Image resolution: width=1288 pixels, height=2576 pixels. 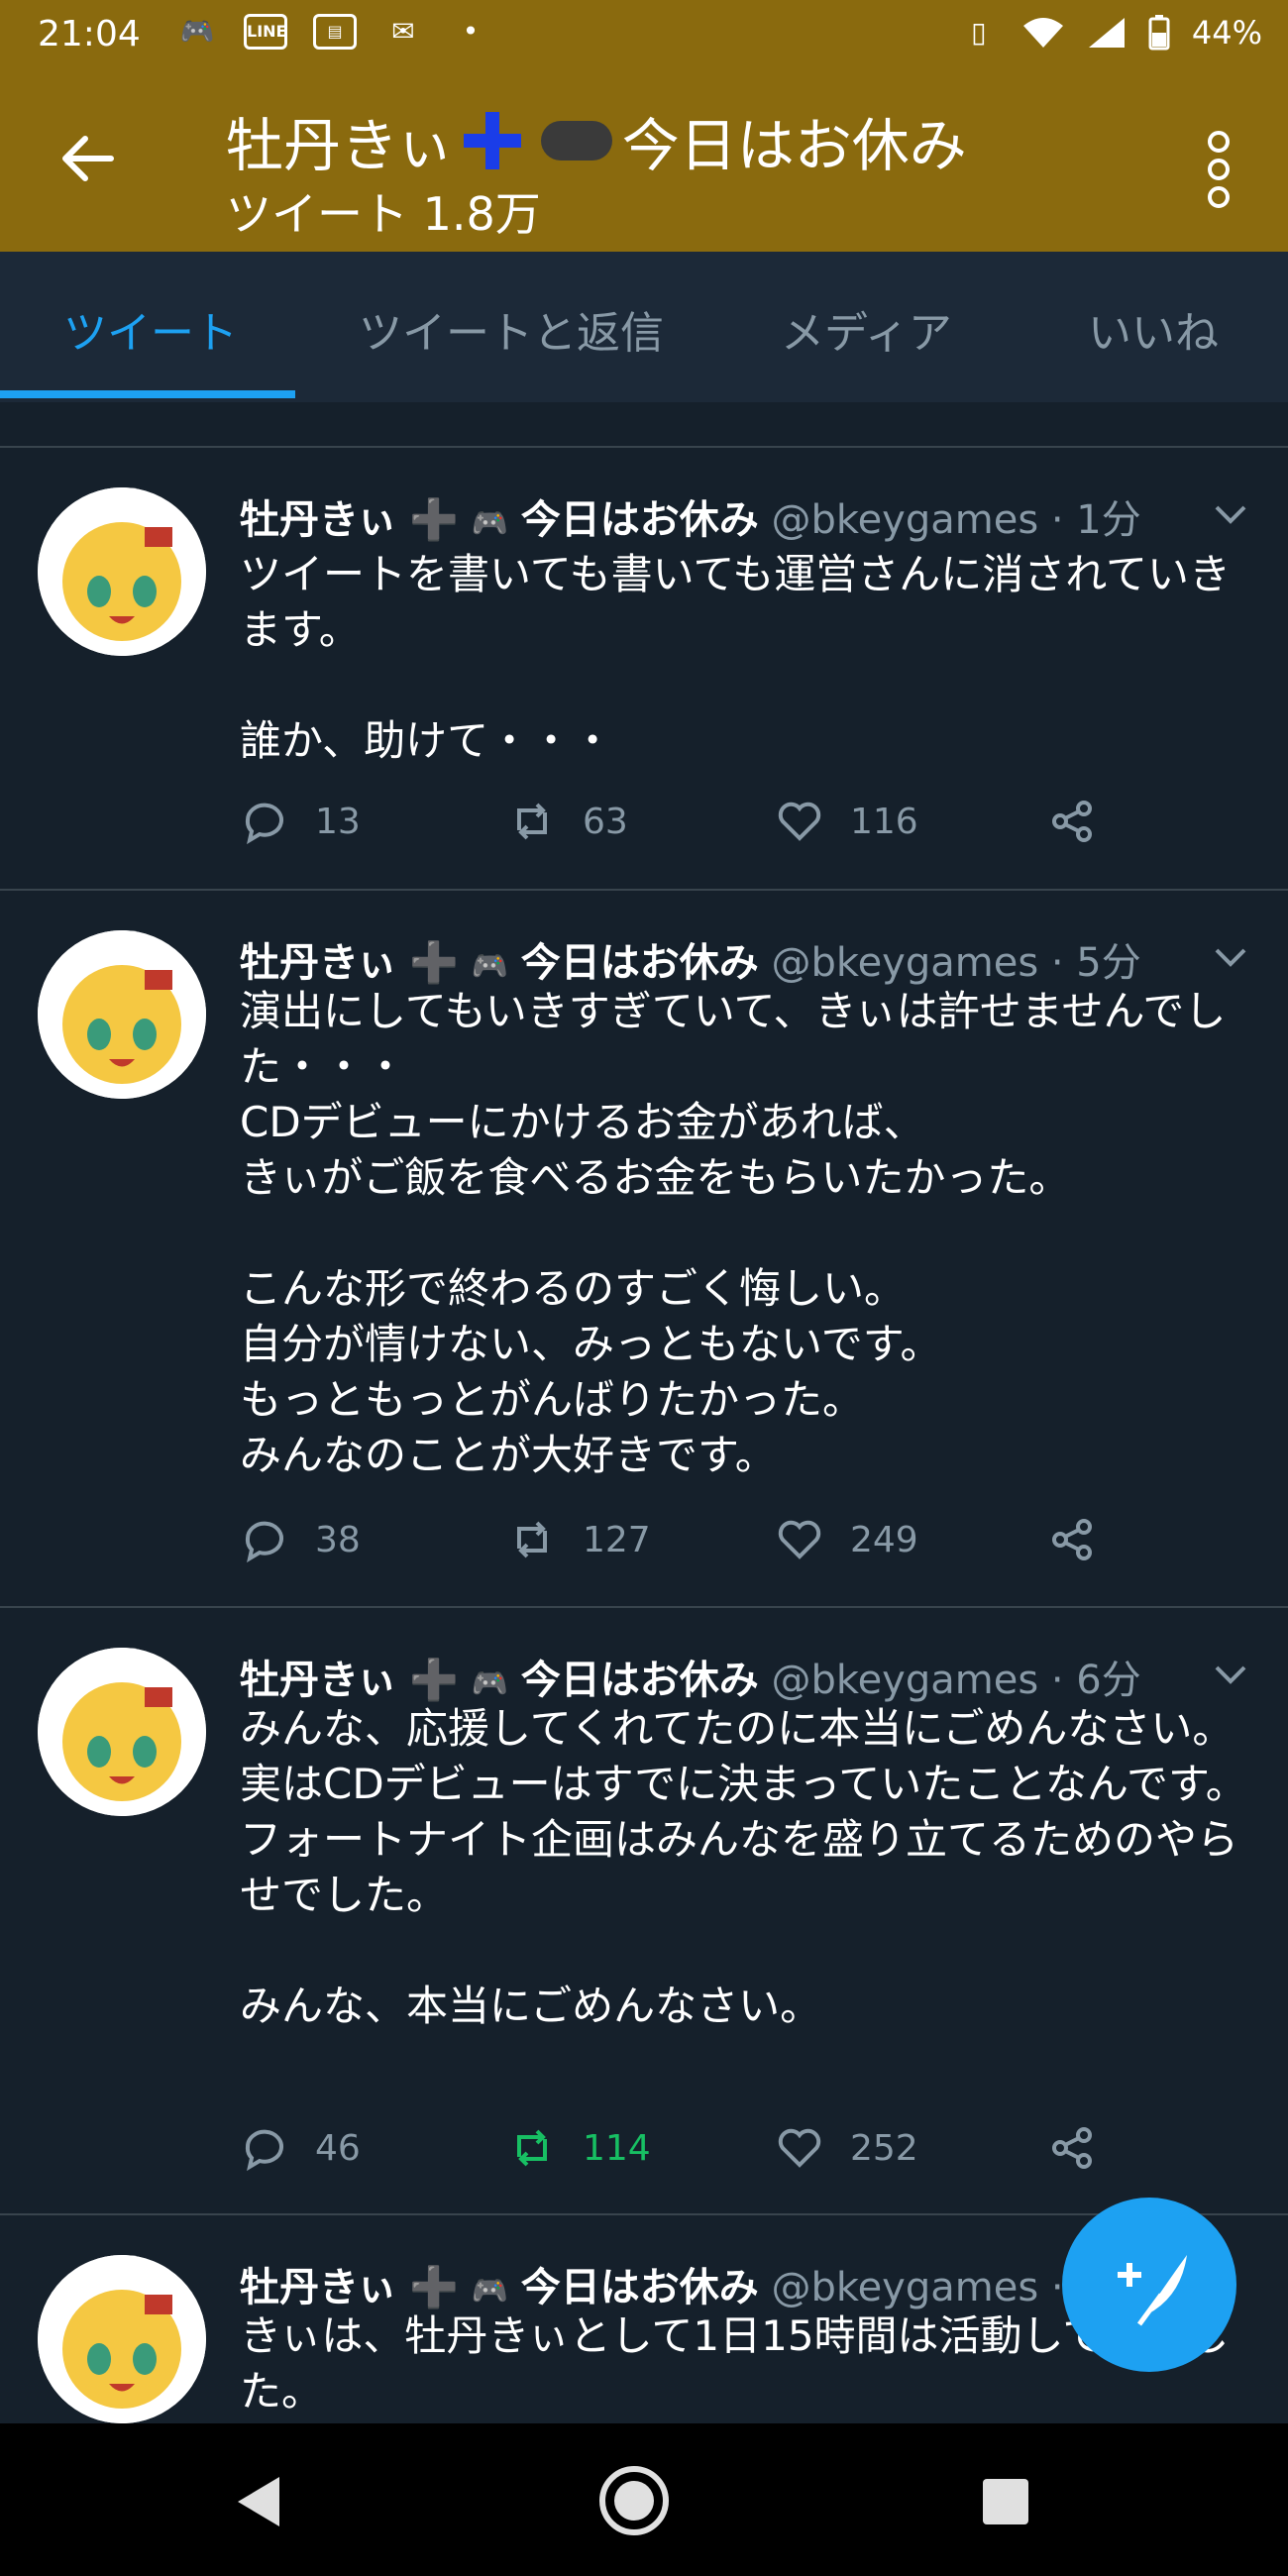 I want to click on status-bar: 21:04 🎮 LINE ▤ ✉ • ▯ 44%, so click(x=644, y=35).